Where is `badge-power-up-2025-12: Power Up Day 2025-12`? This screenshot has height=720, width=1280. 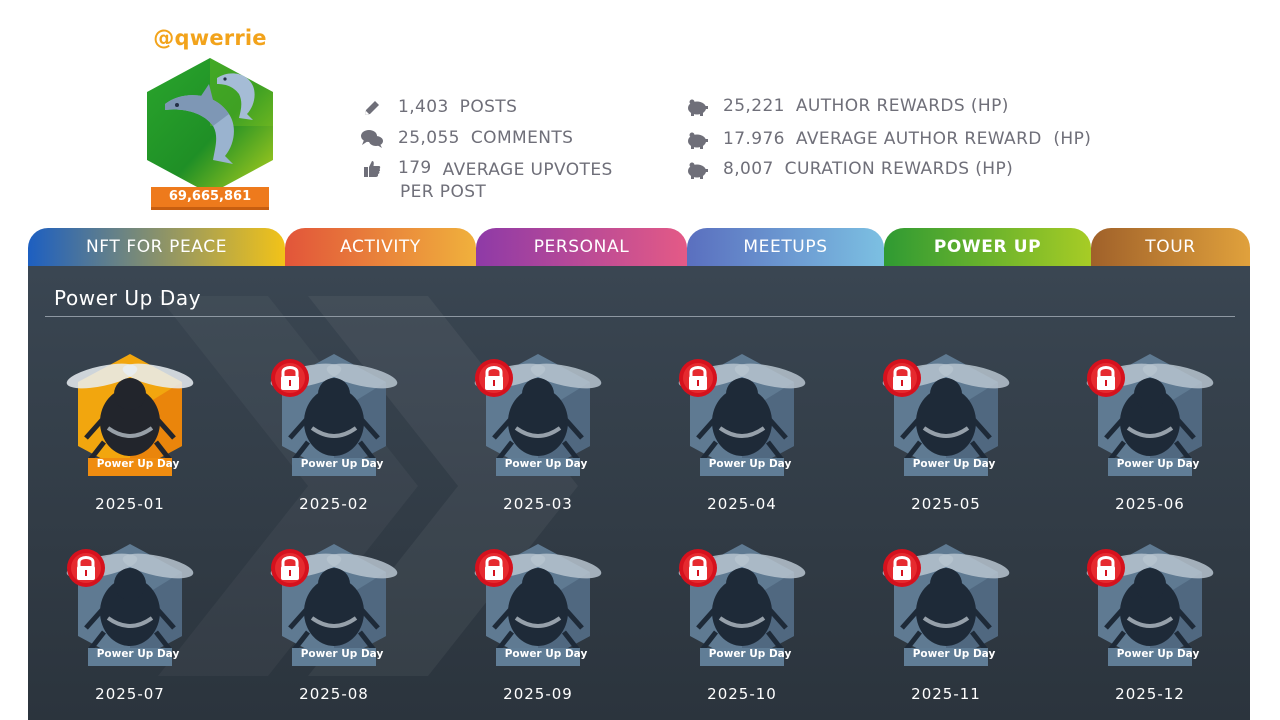 badge-power-up-2025-12: Power Up Day 2025-12 is located at coordinates (1150, 625).